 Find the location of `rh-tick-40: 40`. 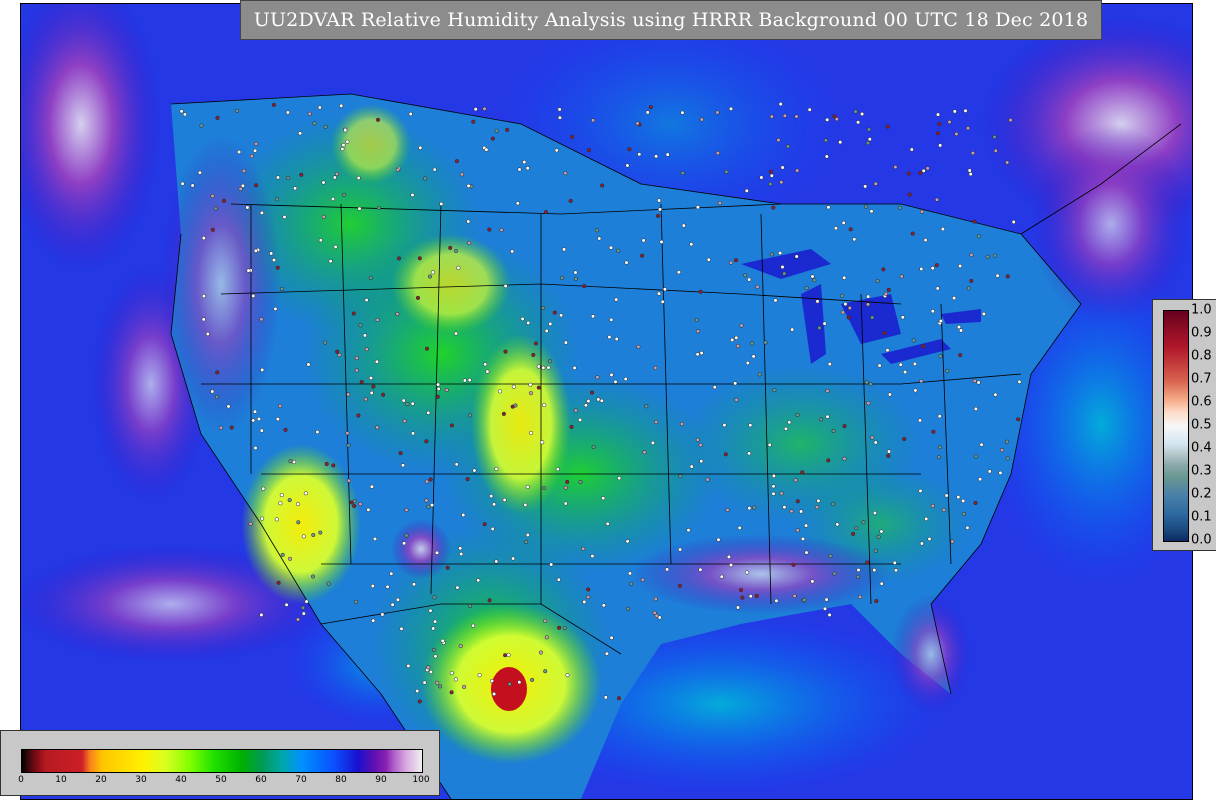

rh-tick-40: 40 is located at coordinates (181, 780).